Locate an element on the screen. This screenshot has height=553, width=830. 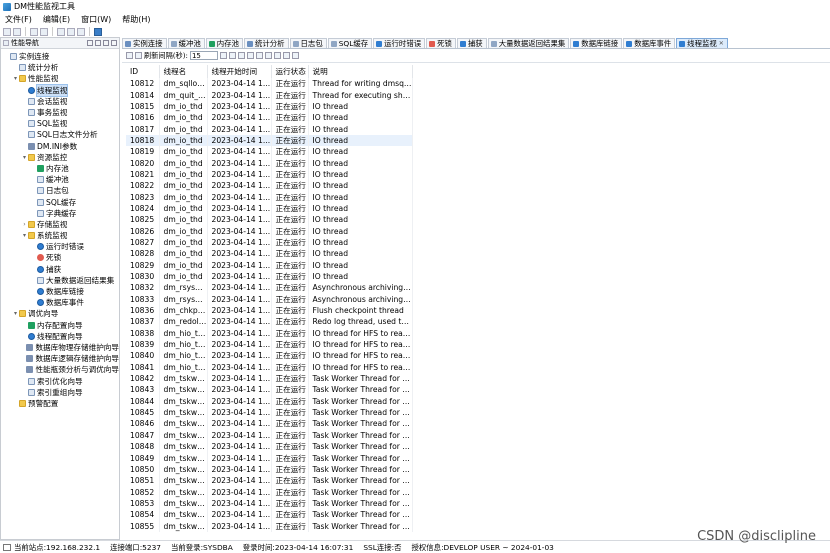
refresh-toggle-icon is located at coordinates (138, 55).